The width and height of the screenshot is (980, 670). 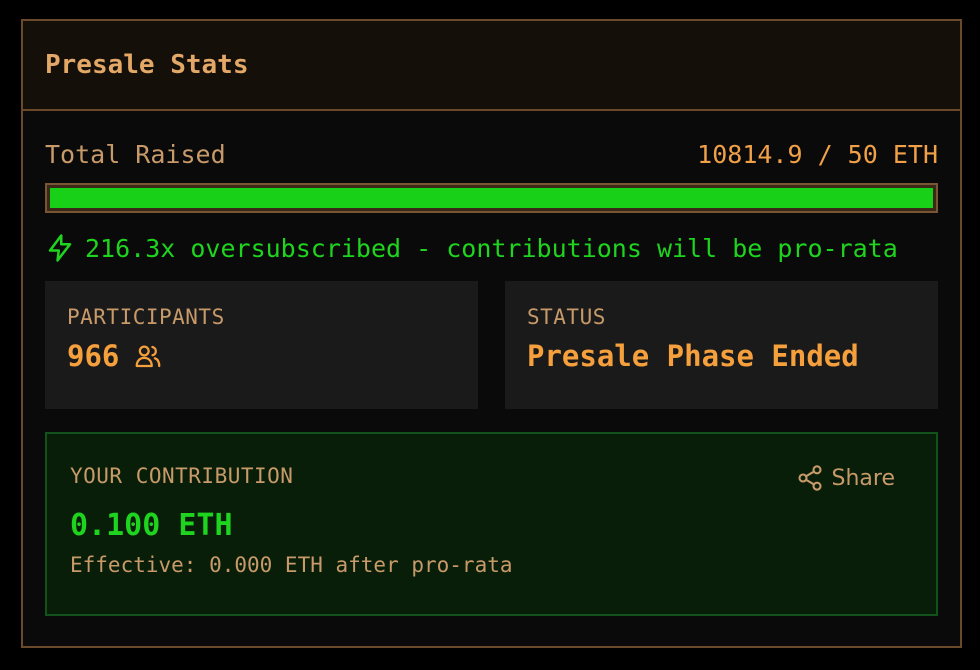 I want to click on raise-progress-bar, so click(x=491, y=198).